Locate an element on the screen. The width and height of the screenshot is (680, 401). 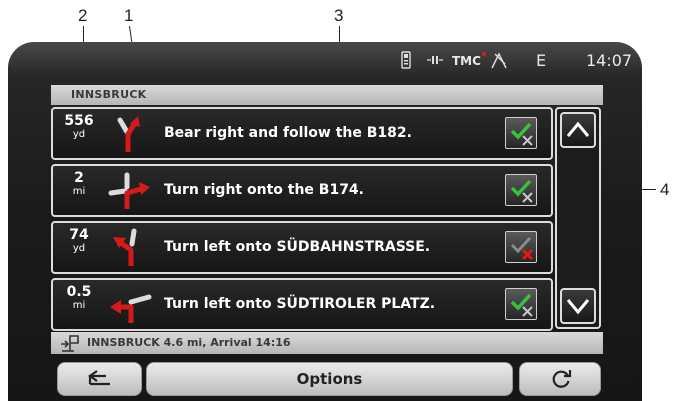
distance: 74 yd is located at coordinates (79, 241).